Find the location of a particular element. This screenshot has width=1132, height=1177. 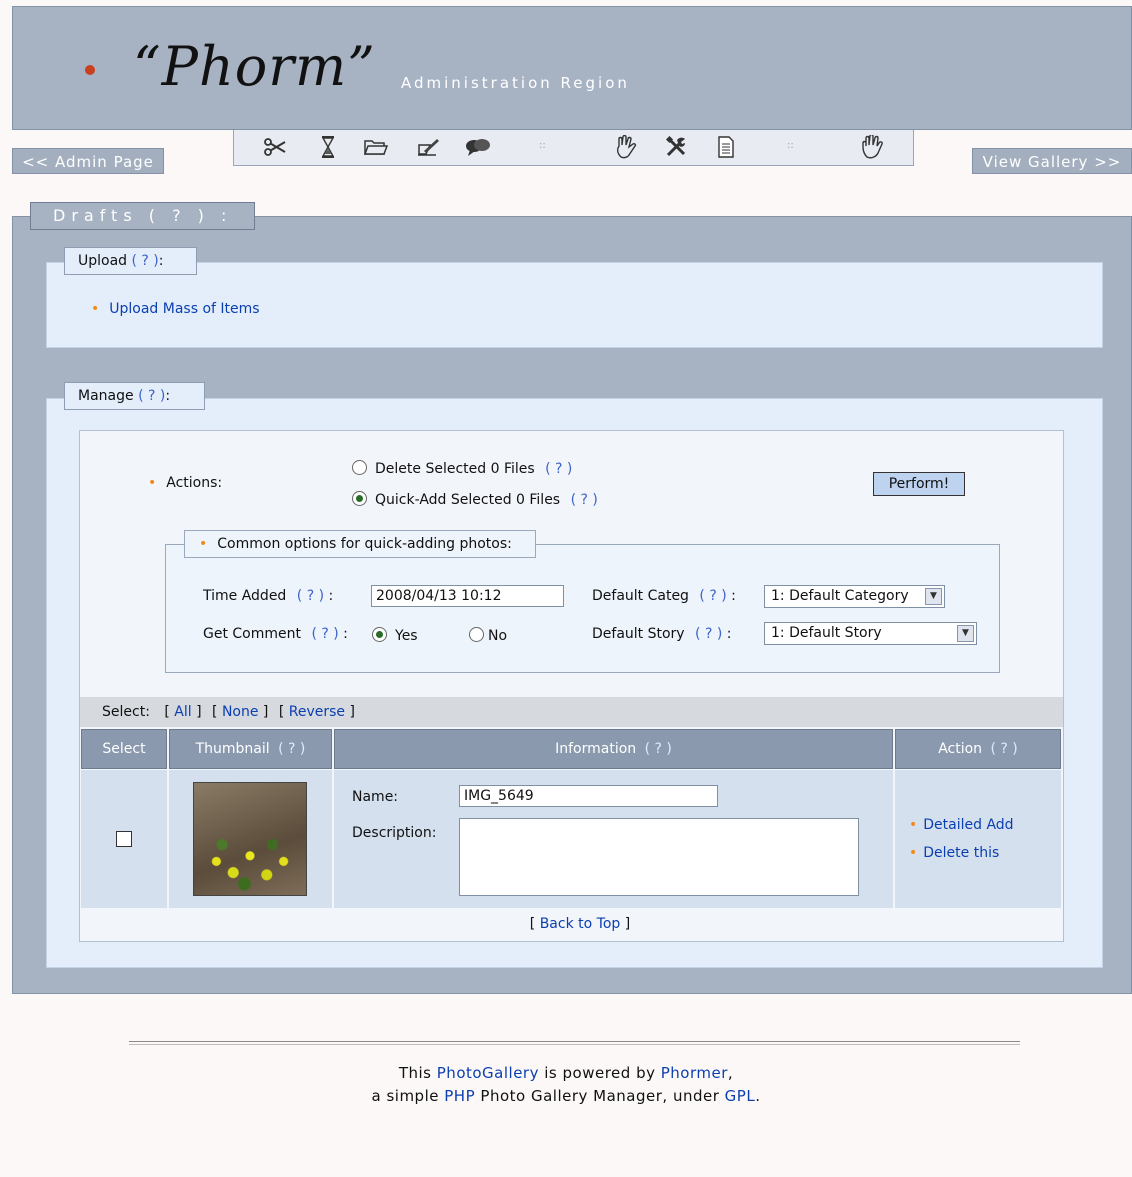

select-label: Select: is located at coordinates (126, 712).